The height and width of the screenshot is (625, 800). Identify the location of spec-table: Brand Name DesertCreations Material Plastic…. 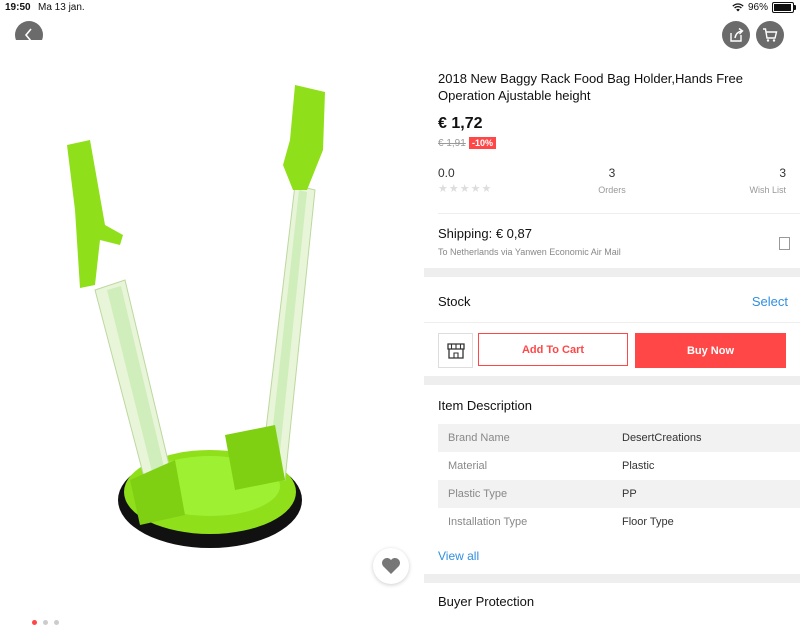
(619, 480).